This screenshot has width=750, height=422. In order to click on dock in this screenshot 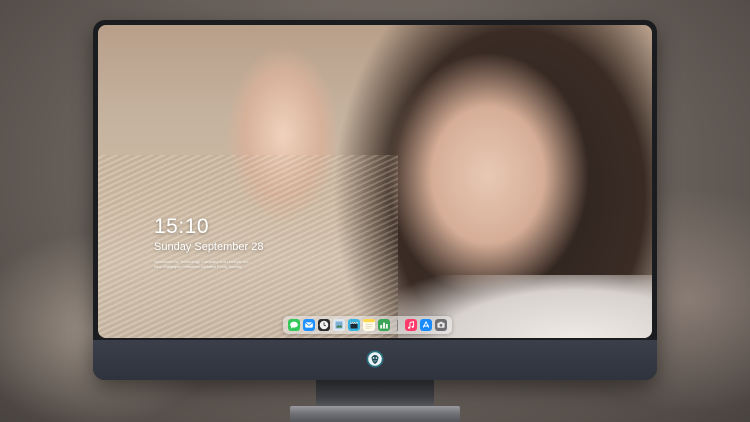, I will do `click(367, 325)`.